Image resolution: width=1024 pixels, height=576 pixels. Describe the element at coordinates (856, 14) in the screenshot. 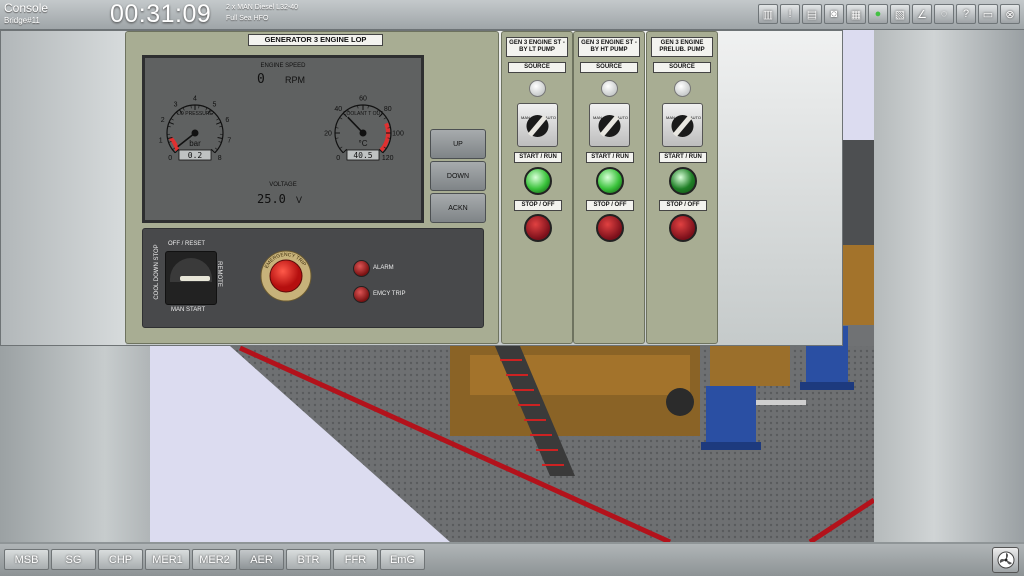

I see `view-3d-icon: ▦` at that location.